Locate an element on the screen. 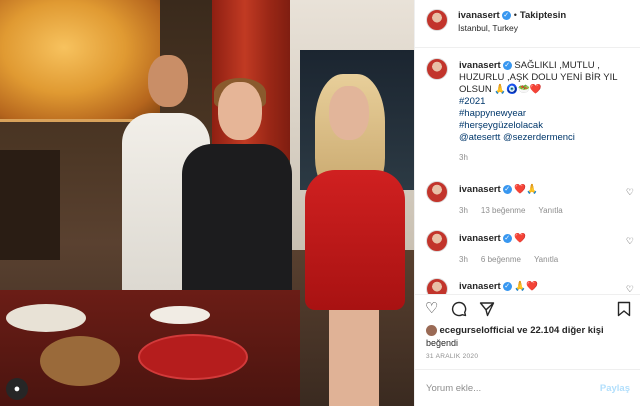  comment-input is located at coordinates (513, 388).